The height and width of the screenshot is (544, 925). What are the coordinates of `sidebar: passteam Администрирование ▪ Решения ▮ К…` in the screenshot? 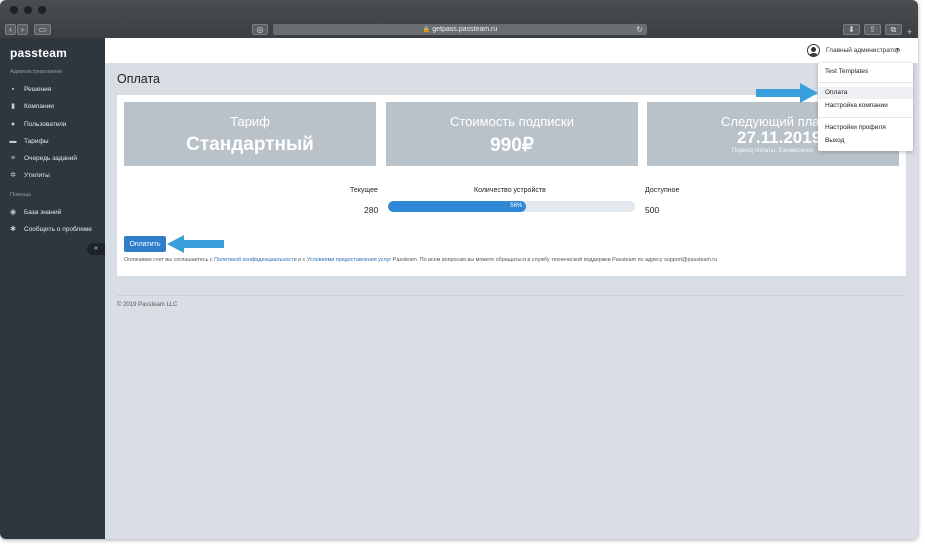 It's located at (52, 288).